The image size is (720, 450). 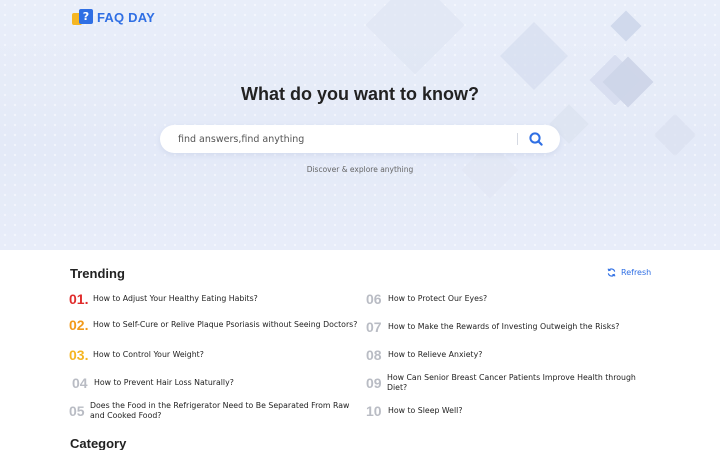 I want to click on trending-item: 04 How to Prevent Hair Loss Naturally?, so click(x=215, y=383).